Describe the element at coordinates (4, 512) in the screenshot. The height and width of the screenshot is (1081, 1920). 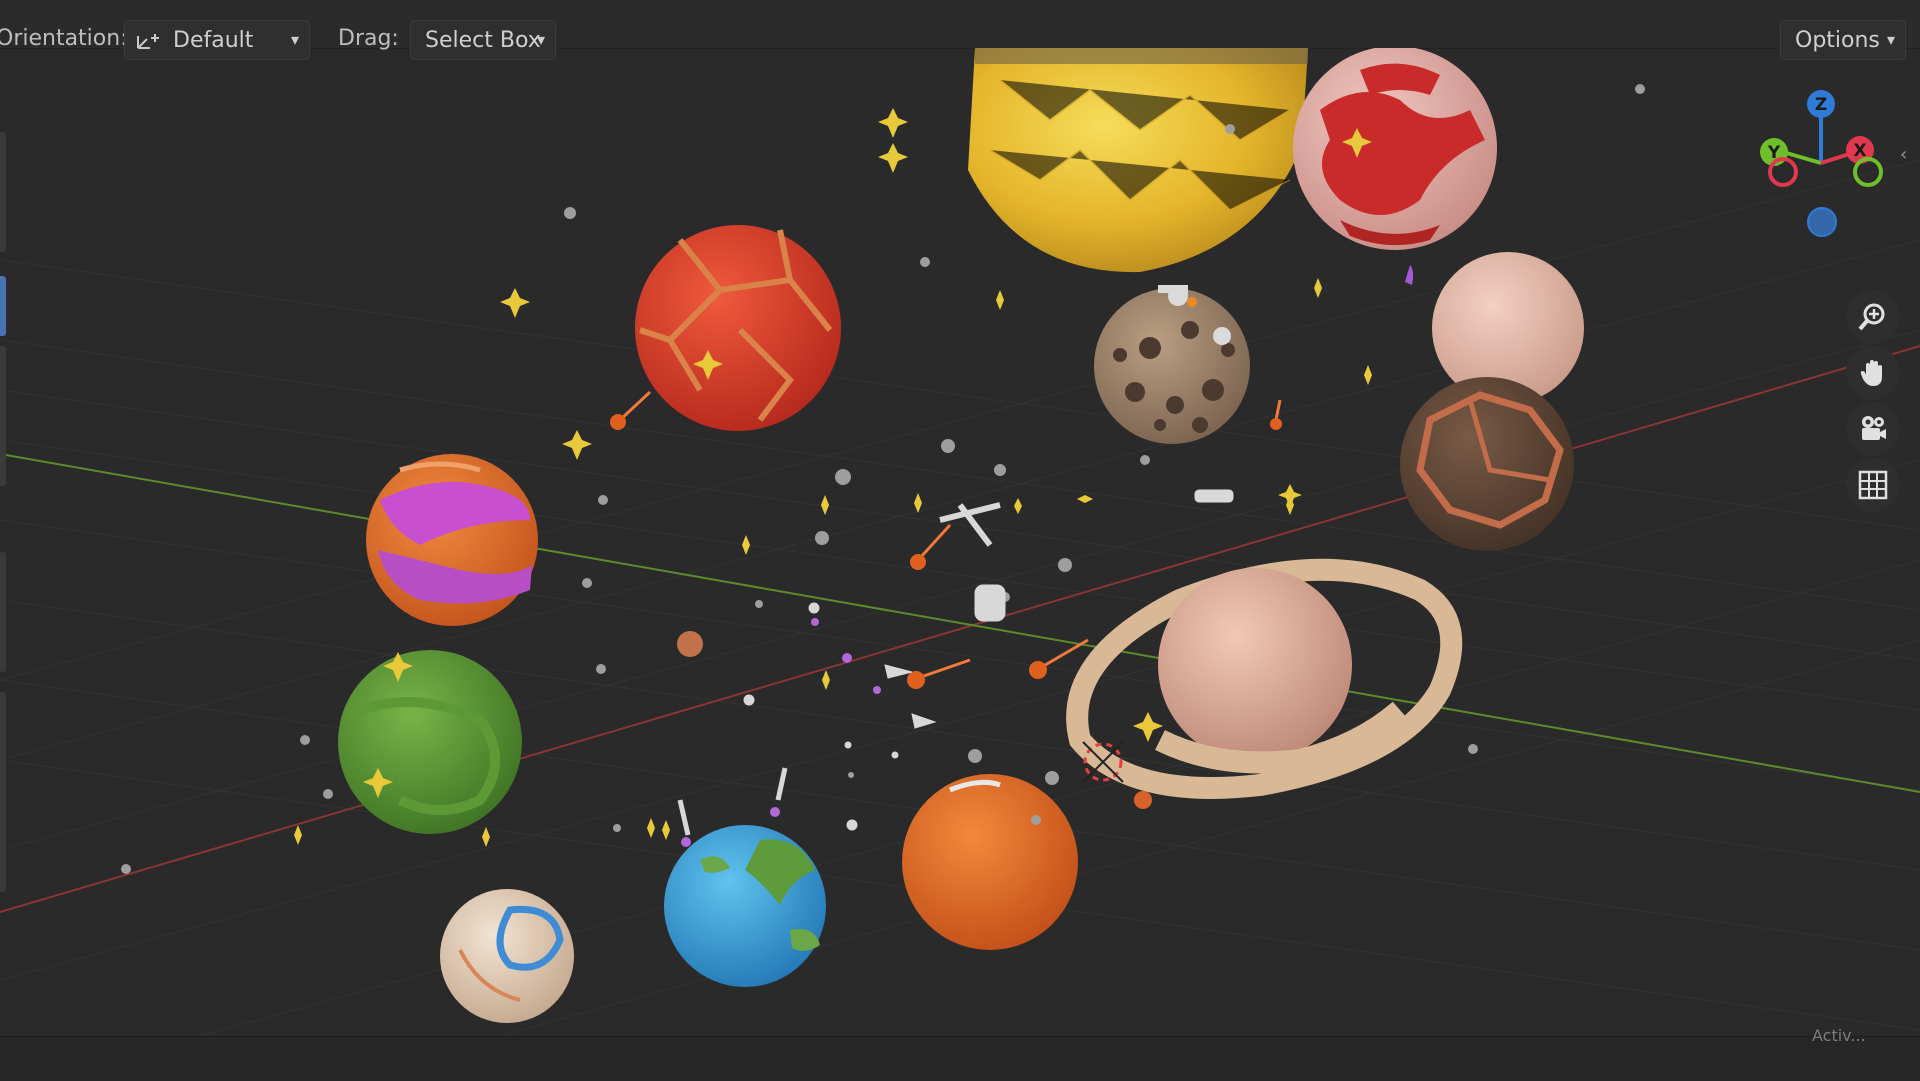
I see `toolbar` at that location.